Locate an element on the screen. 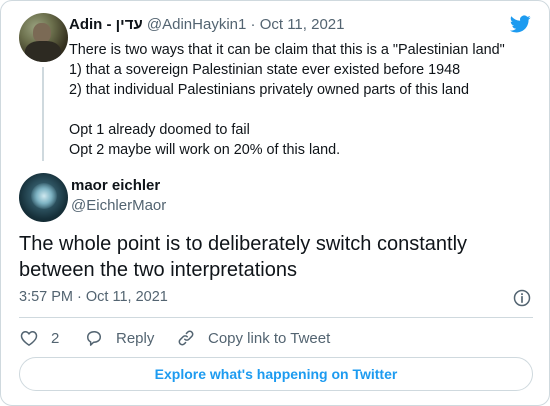  copy-link-button: Copy link to Tweet is located at coordinates (253, 338).